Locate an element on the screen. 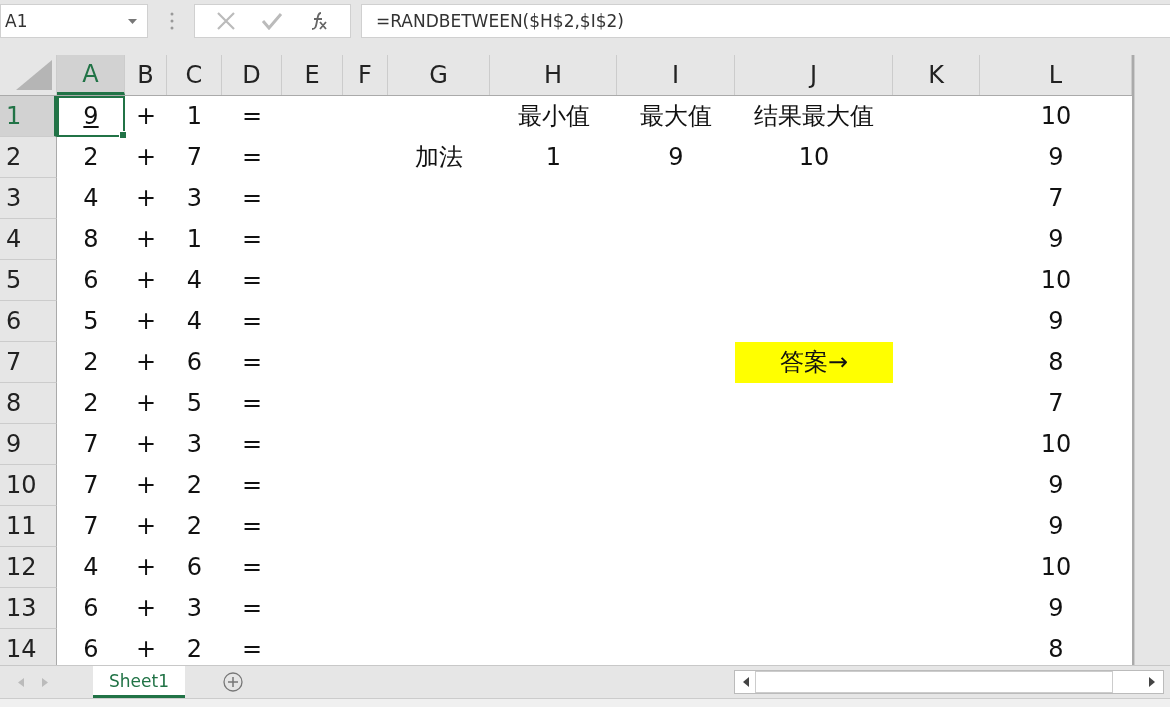  function-icon is located at coordinates (319, 21).